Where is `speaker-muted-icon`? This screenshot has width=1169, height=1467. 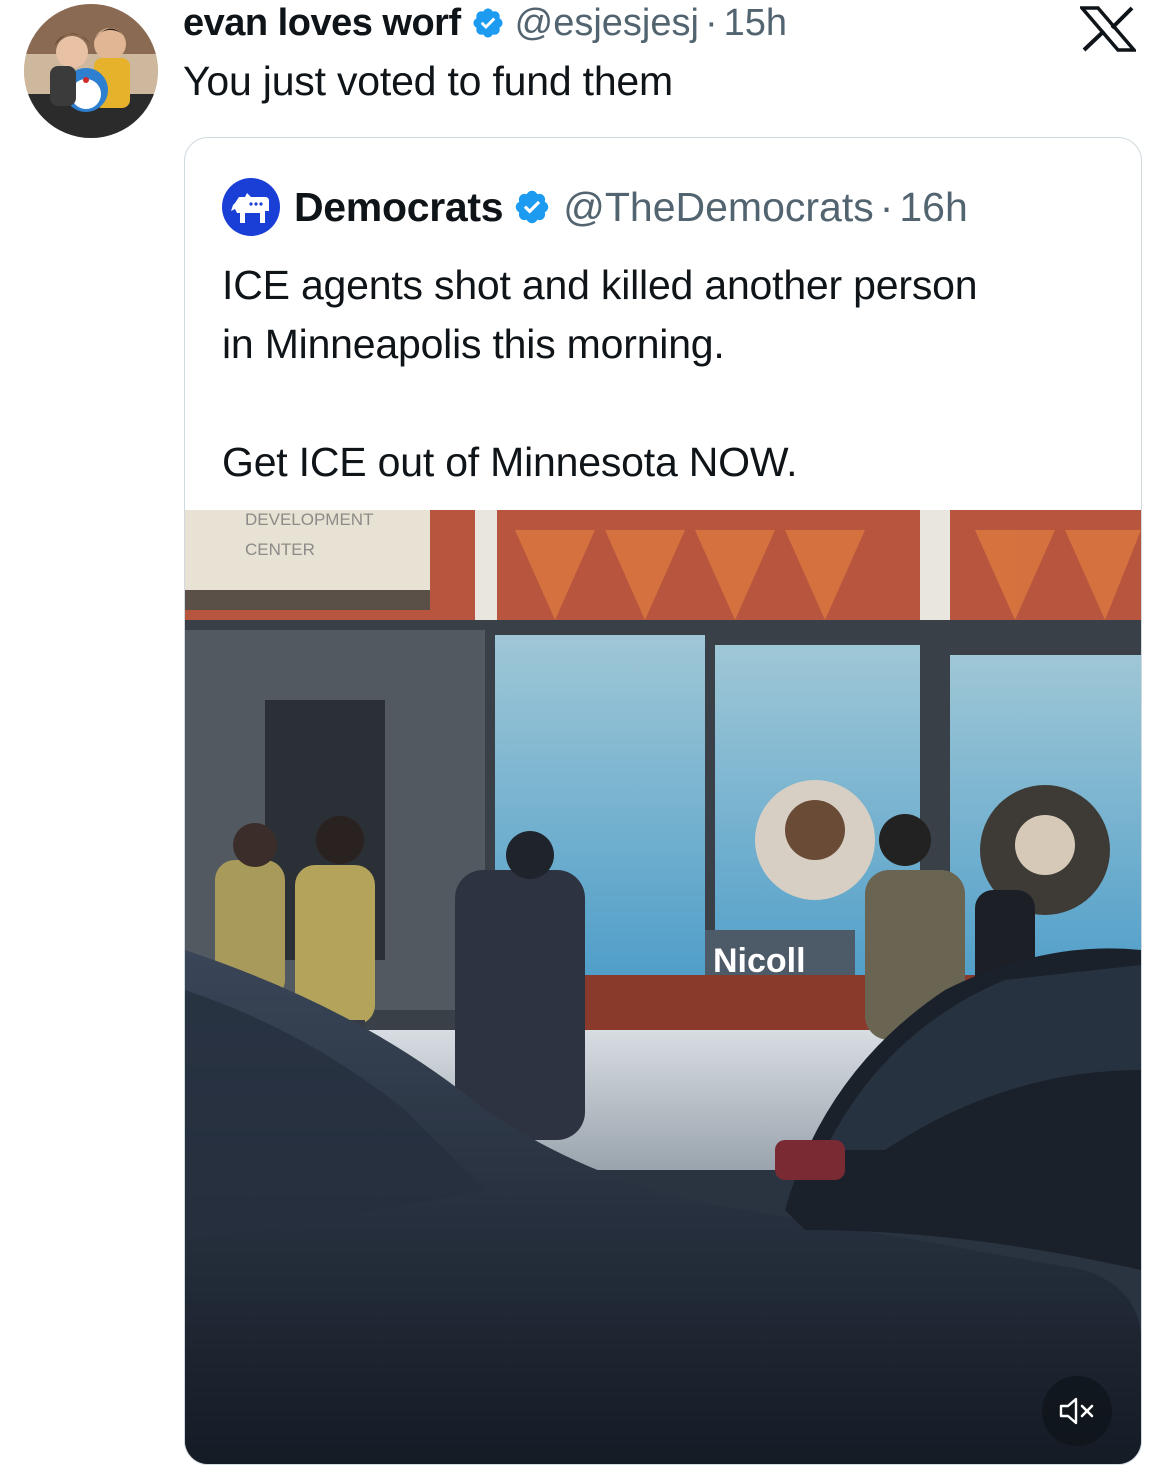 speaker-muted-icon is located at coordinates (1076, 1411).